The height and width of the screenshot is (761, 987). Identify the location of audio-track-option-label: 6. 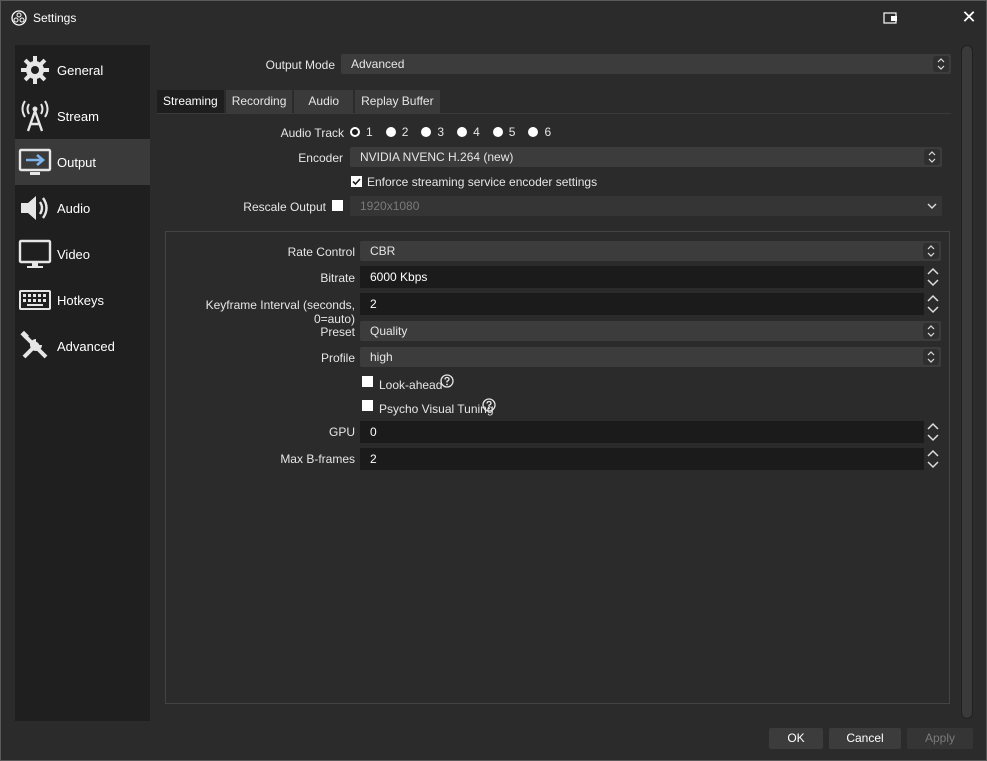
(548, 132).